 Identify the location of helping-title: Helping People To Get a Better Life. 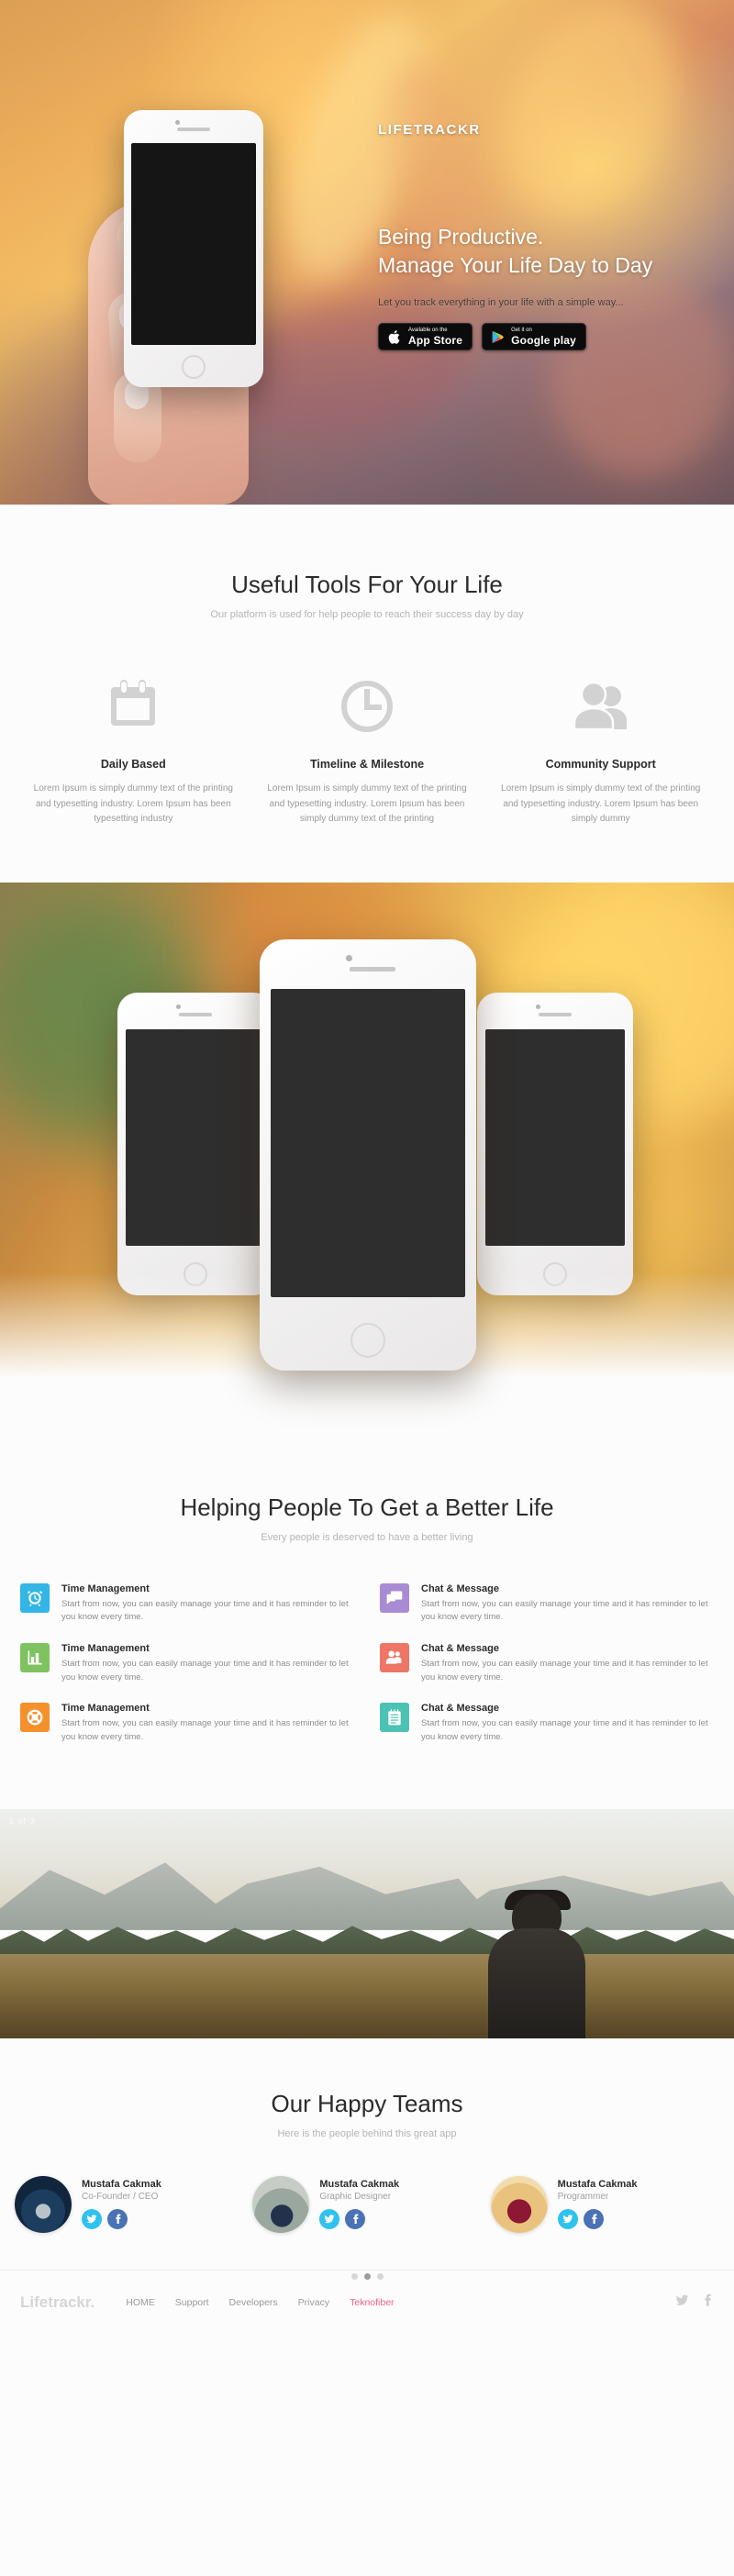
(367, 1507).